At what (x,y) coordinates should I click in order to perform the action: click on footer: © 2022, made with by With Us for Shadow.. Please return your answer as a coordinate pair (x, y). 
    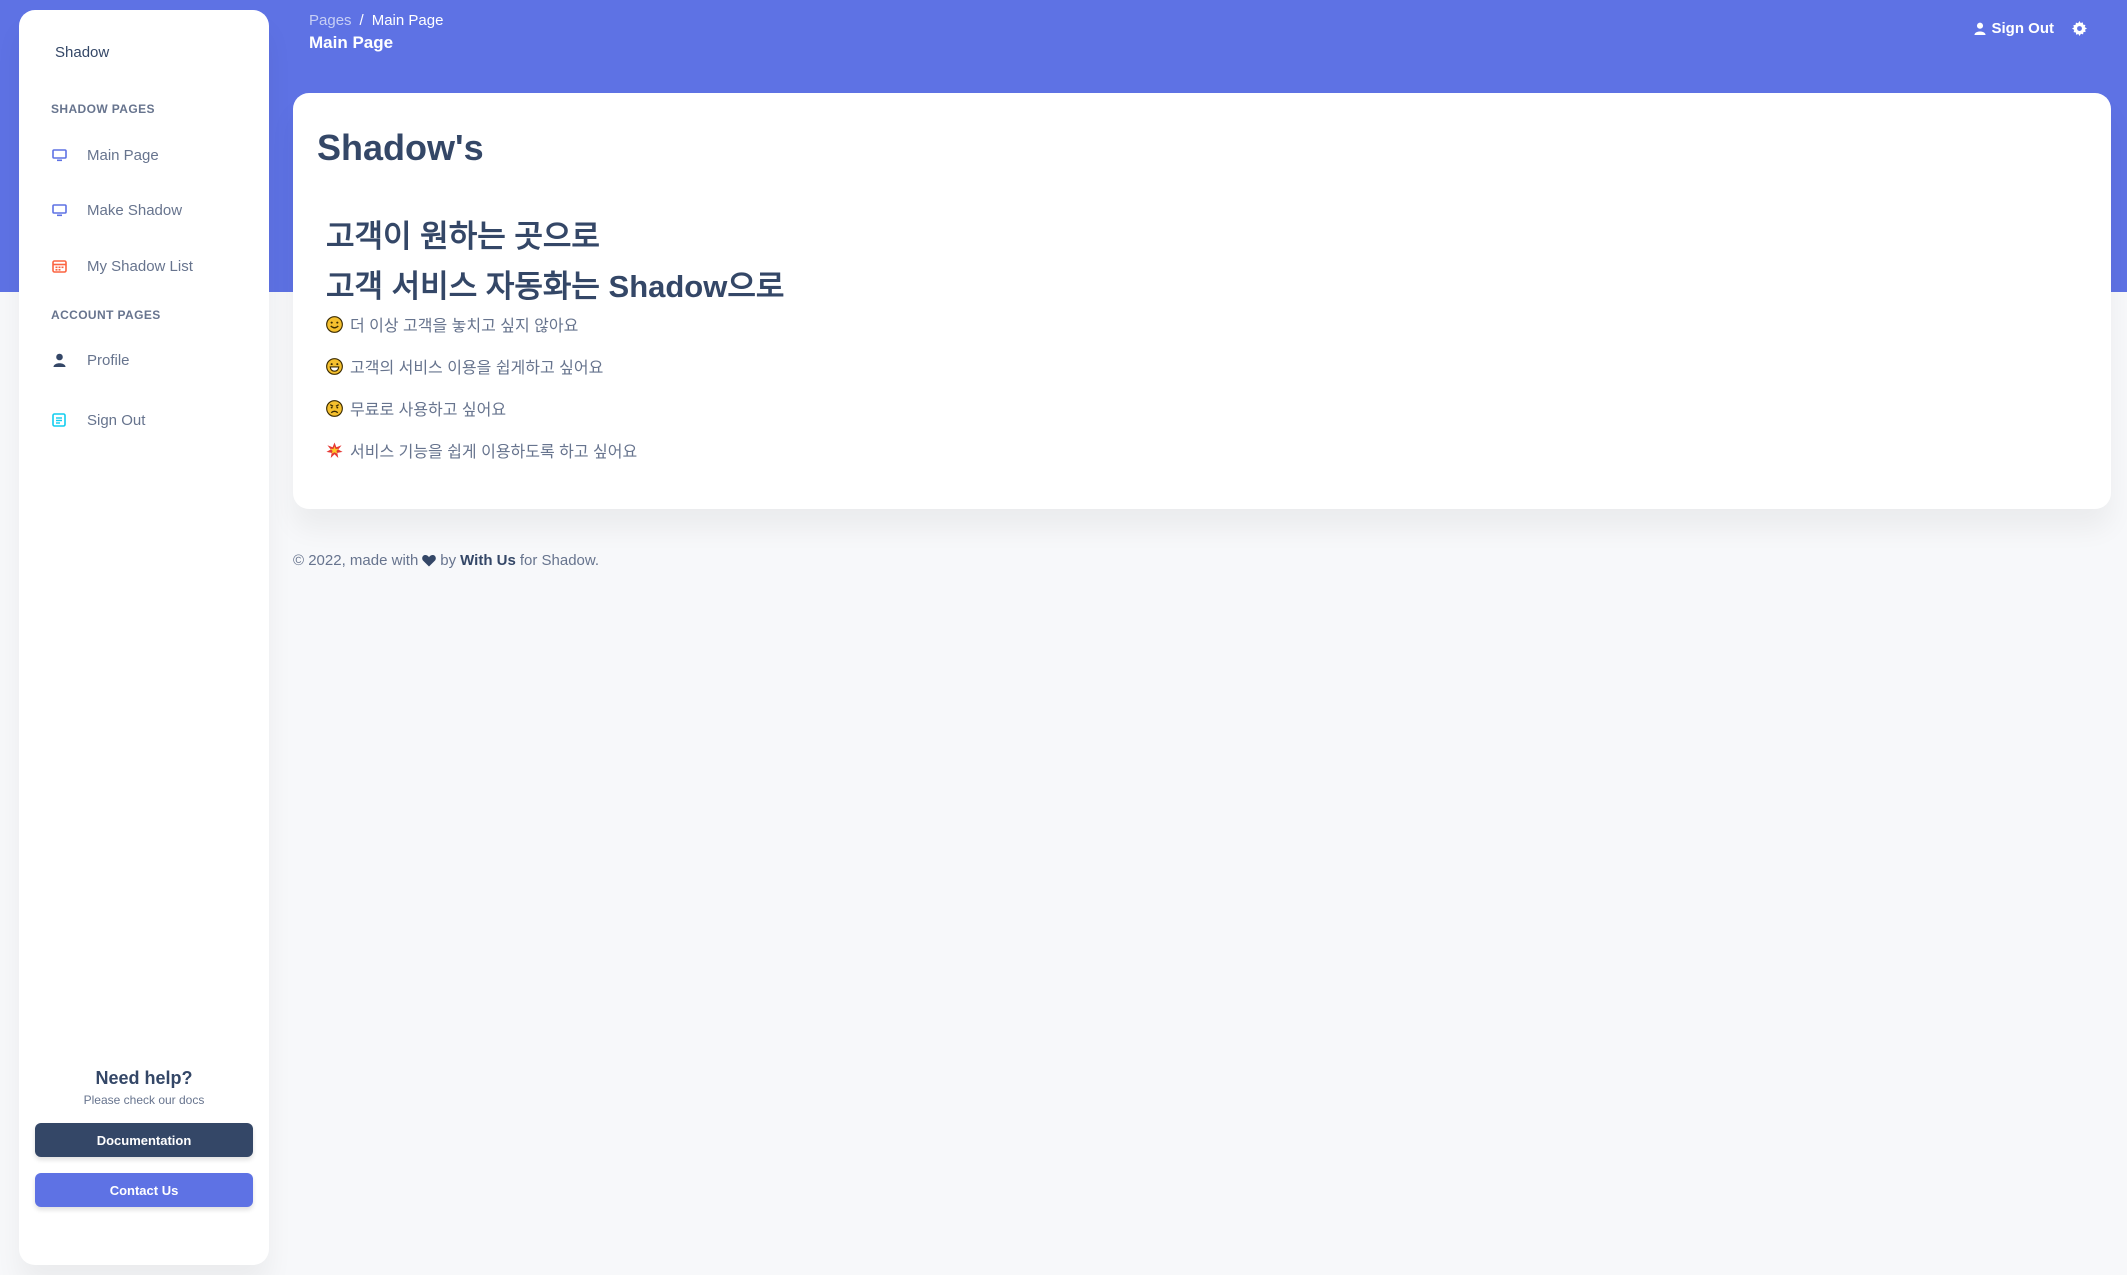
    Looking at the image, I should click on (446, 560).